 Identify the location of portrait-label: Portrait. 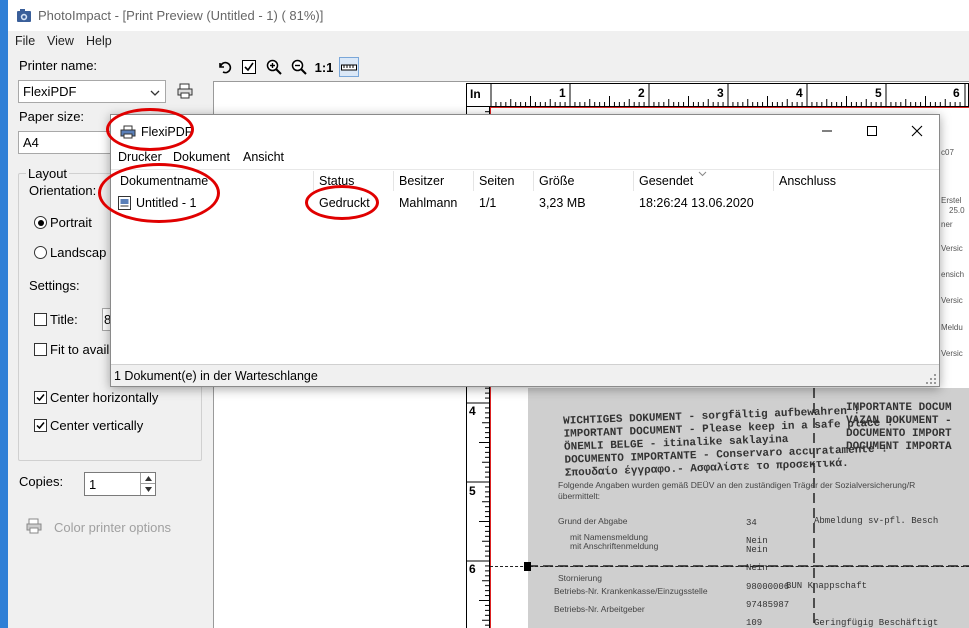
(71, 222).